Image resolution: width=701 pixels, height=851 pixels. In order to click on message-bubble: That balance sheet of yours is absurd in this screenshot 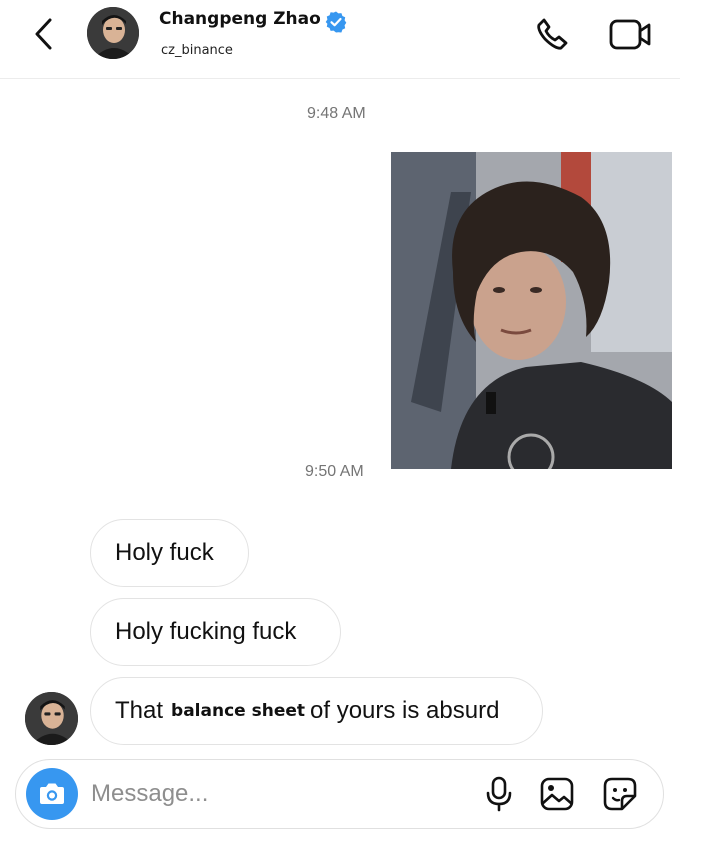, I will do `click(316, 711)`.